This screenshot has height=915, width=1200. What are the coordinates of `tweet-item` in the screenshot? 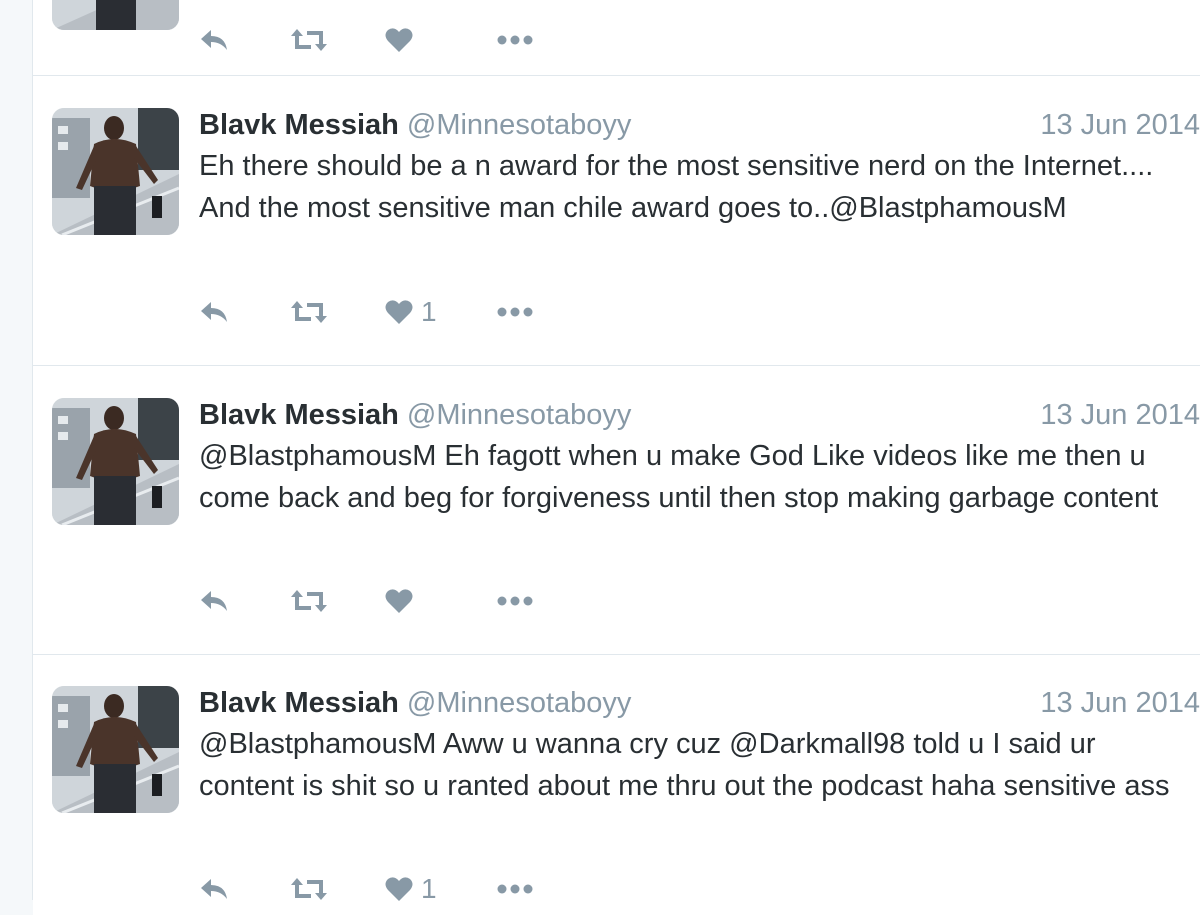 It's located at (616, 38).